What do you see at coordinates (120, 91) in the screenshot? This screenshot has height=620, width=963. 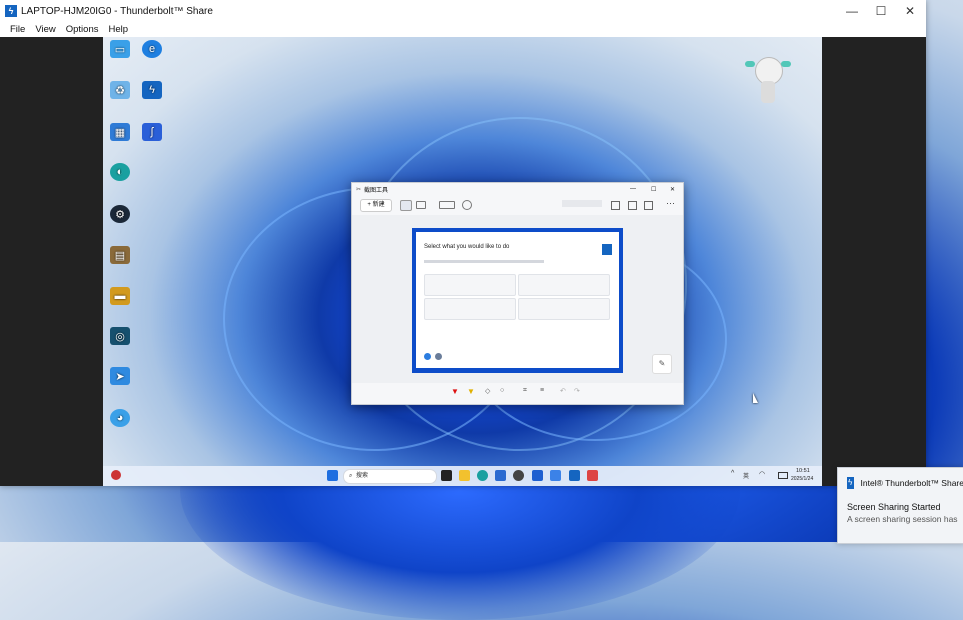 I see `desktop-icon-recycle-bin: ♻` at bounding box center [120, 91].